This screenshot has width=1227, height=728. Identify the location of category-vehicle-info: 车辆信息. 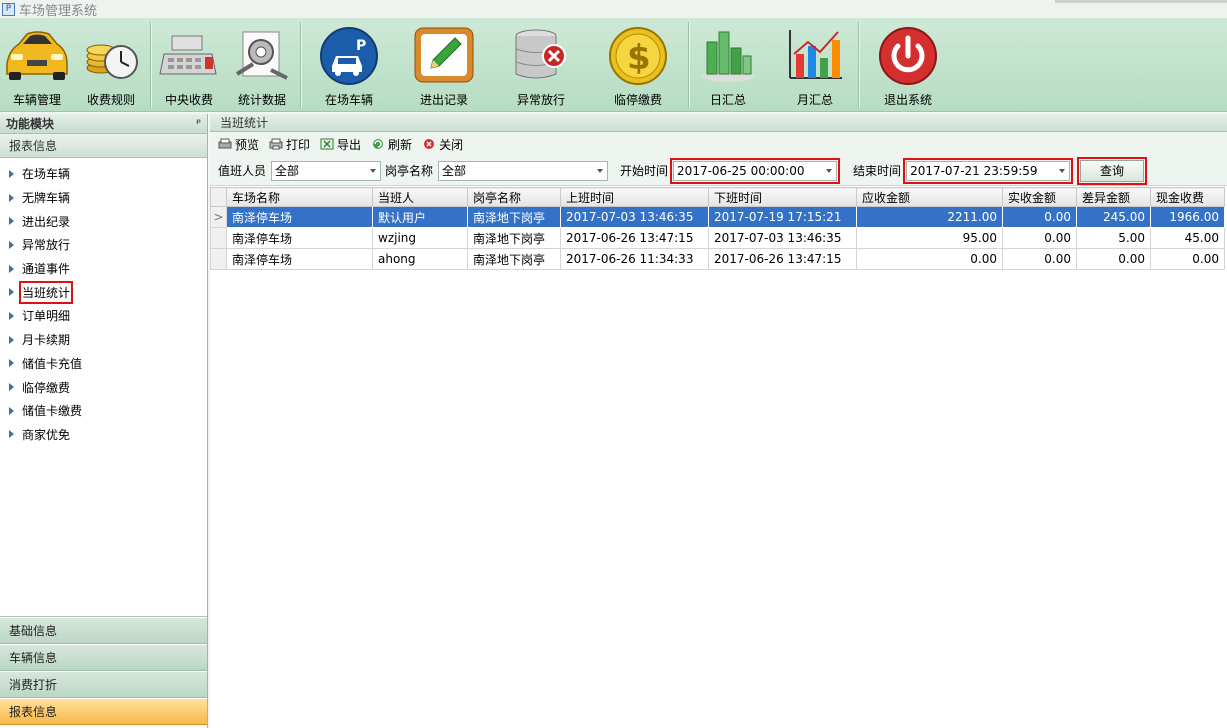
(103, 657).